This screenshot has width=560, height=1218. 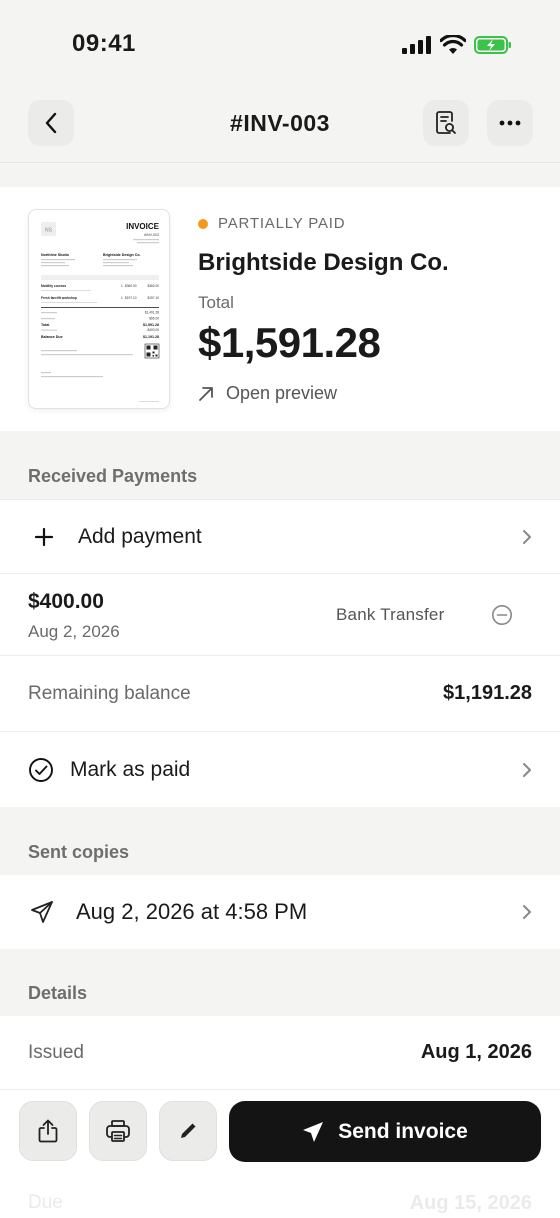 I want to click on more-horizontal-icon, so click(x=510, y=123).